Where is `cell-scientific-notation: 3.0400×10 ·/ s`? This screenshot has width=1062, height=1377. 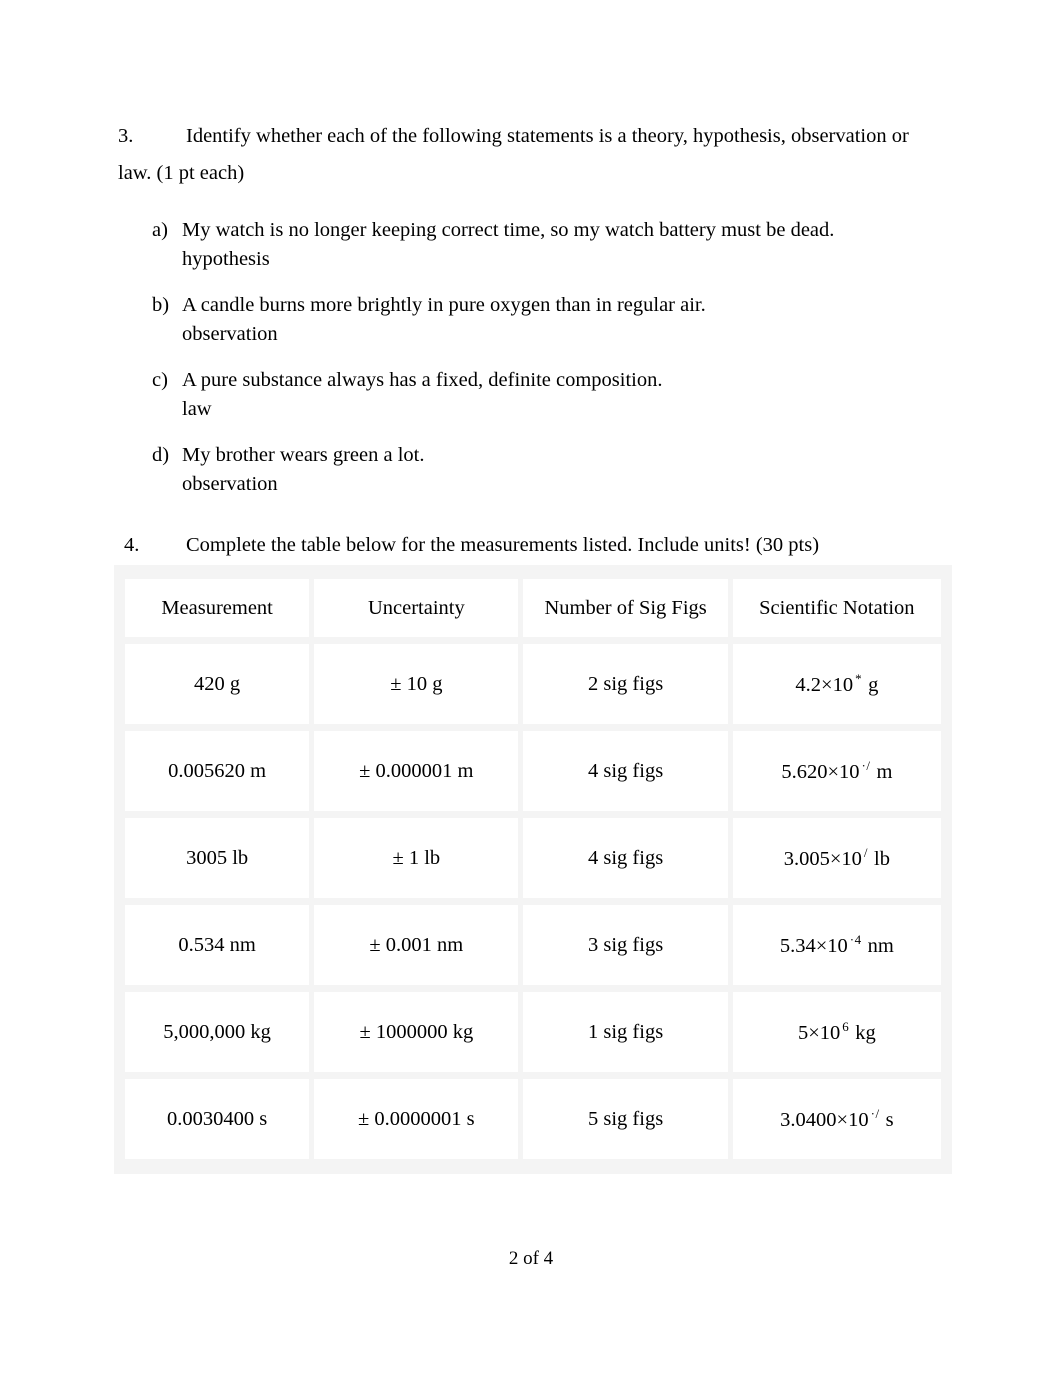 cell-scientific-notation: 3.0400×10 ·/ s is located at coordinates (836, 1119).